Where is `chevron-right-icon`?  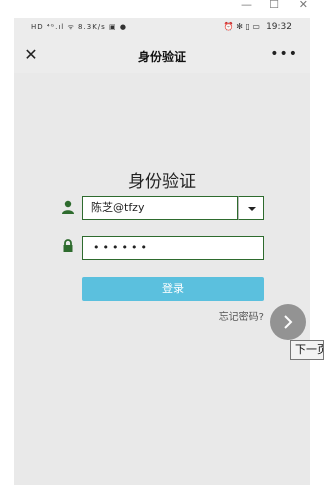 chevron-right-icon is located at coordinates (288, 322).